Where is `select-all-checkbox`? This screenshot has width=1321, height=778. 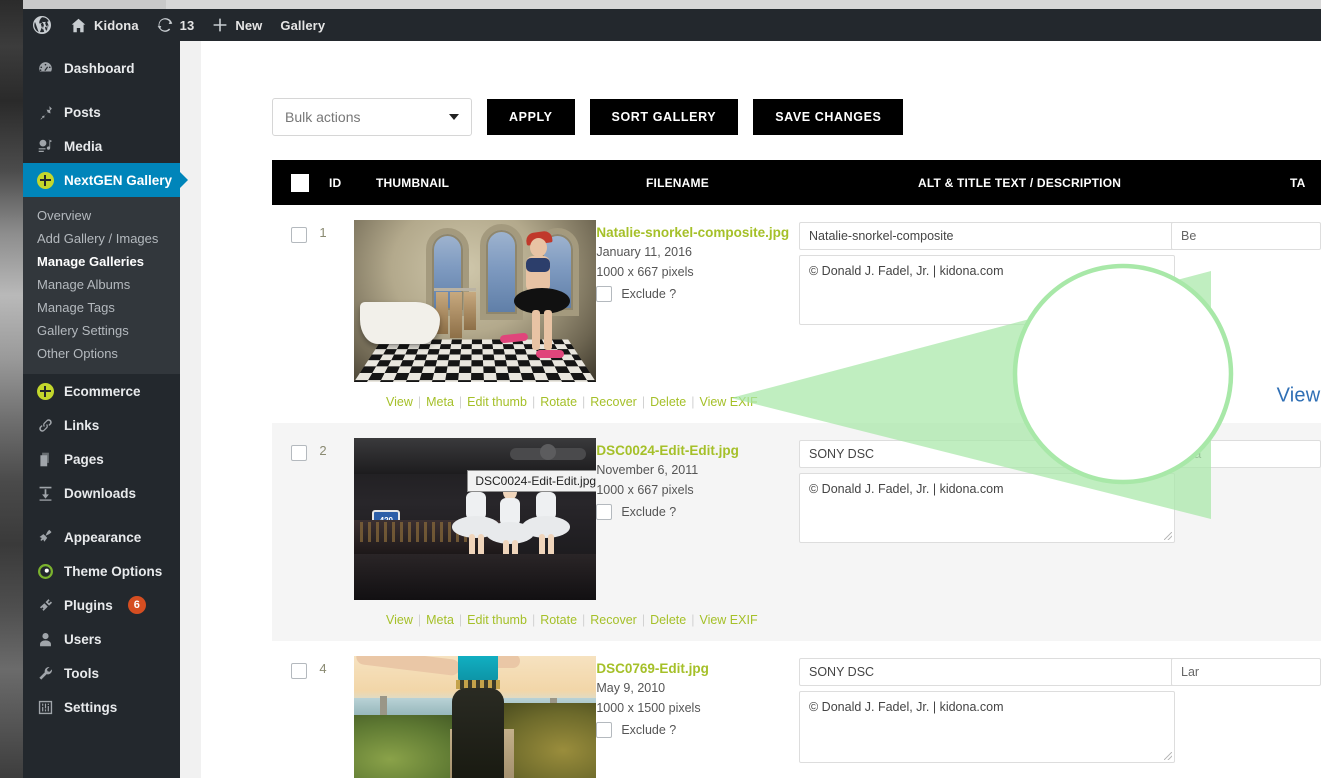 select-all-checkbox is located at coordinates (300, 182).